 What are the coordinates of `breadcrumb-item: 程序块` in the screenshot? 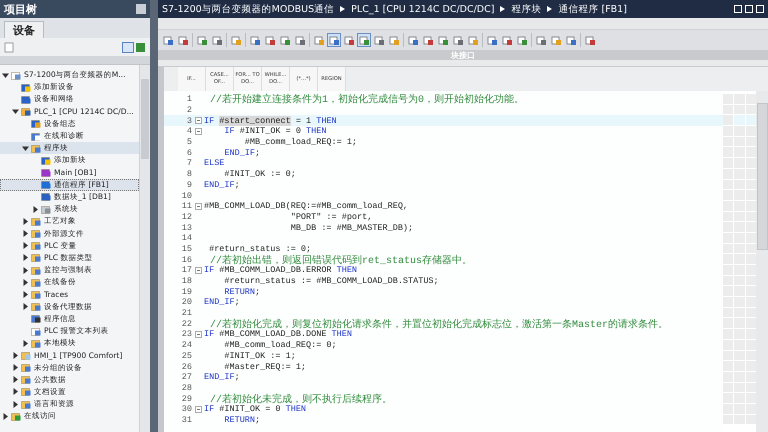 It's located at (526, 9).